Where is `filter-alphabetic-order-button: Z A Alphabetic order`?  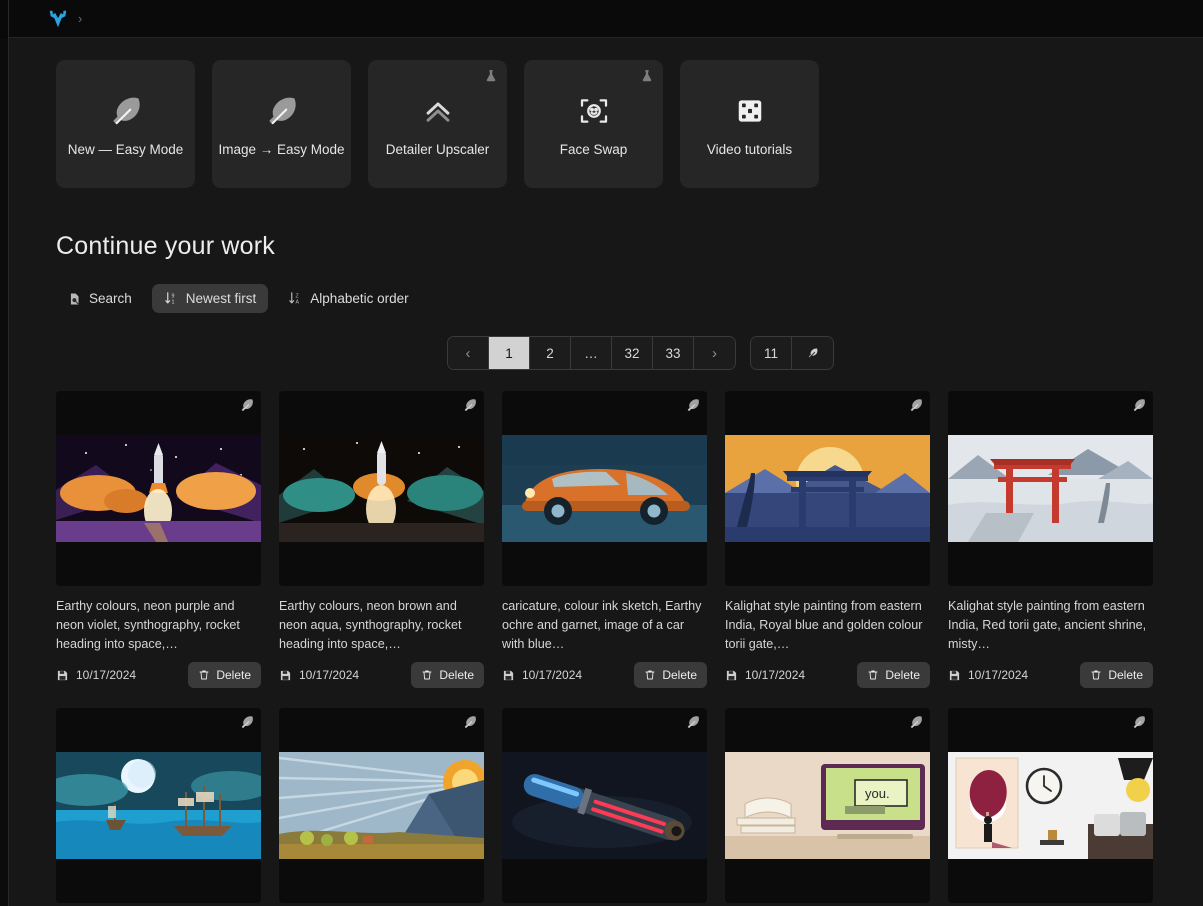
filter-alphabetic-order-button: Z A Alphabetic order is located at coordinates (348, 298).